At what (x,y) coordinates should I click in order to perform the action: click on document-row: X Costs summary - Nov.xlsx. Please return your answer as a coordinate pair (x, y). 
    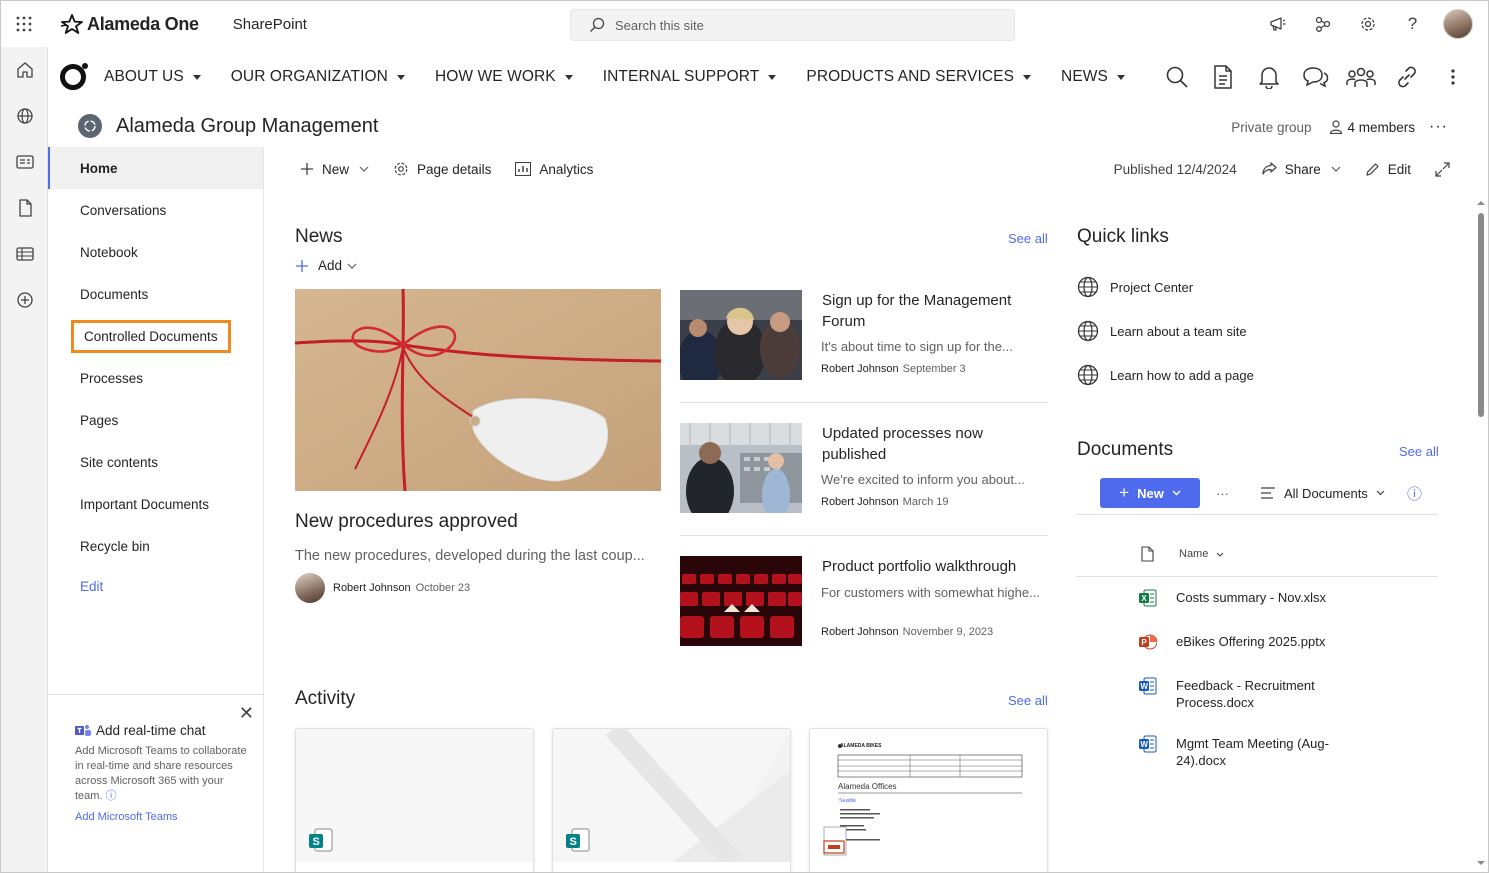
    Looking at the image, I should click on (1252, 598).